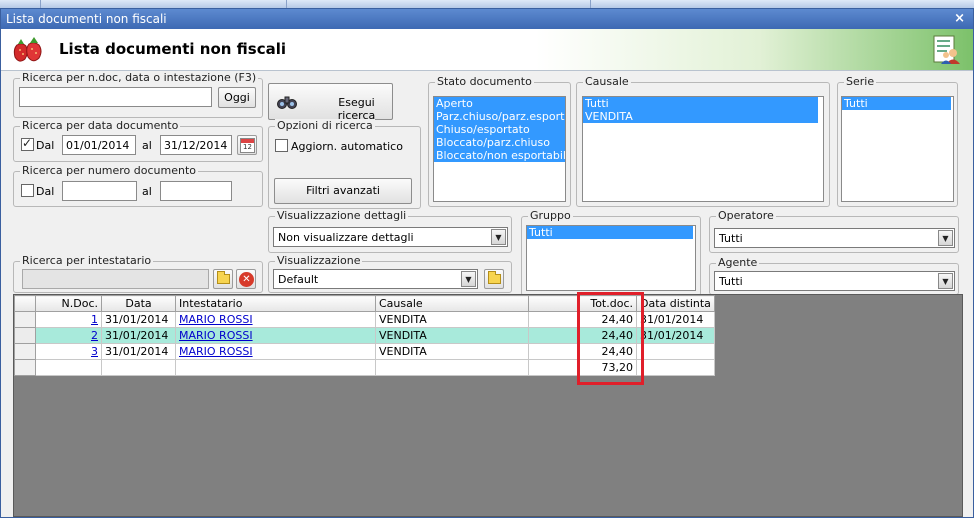 The height and width of the screenshot is (518, 974). Describe the element at coordinates (346, 237) in the screenshot. I see `details-view-value: Non visualizzare dettagli` at that location.